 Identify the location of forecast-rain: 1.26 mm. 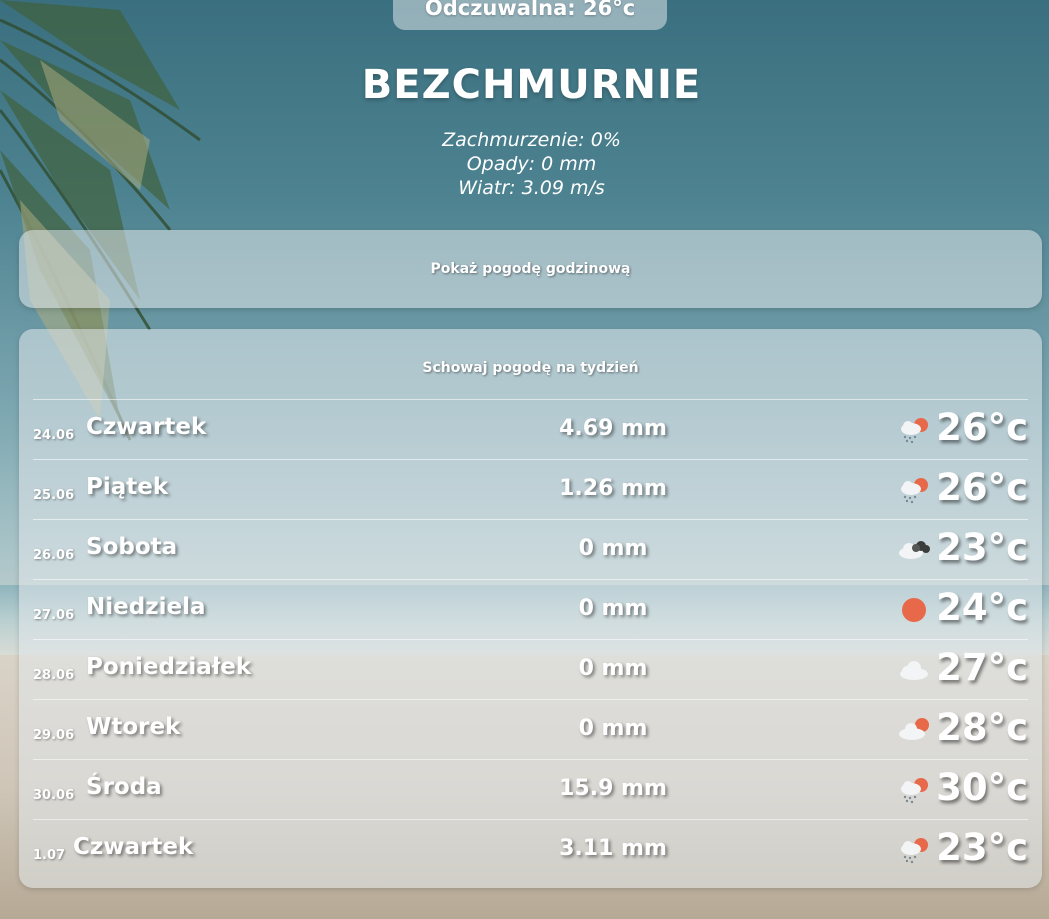
(613, 488).